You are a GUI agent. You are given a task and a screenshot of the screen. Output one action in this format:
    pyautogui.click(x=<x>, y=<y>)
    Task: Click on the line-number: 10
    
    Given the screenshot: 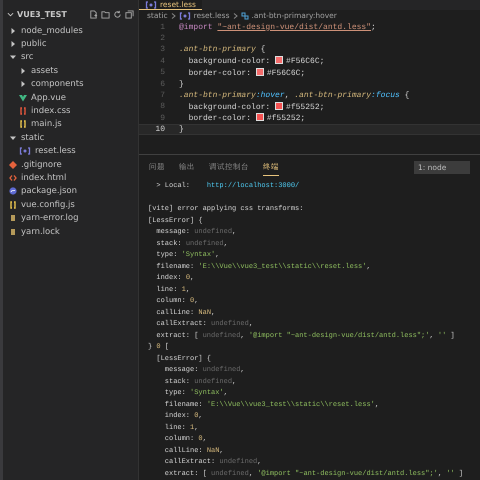 What is the action you would take?
    pyautogui.click(x=160, y=129)
    